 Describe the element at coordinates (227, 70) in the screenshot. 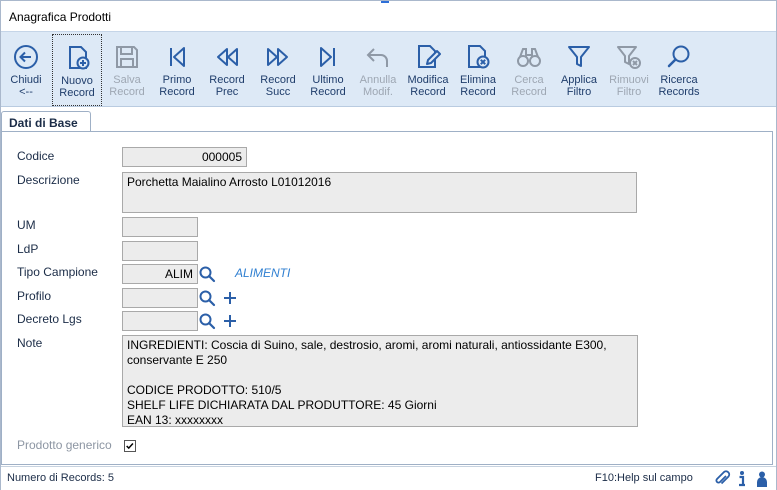

I see `previous-record-button: Record Prec` at that location.